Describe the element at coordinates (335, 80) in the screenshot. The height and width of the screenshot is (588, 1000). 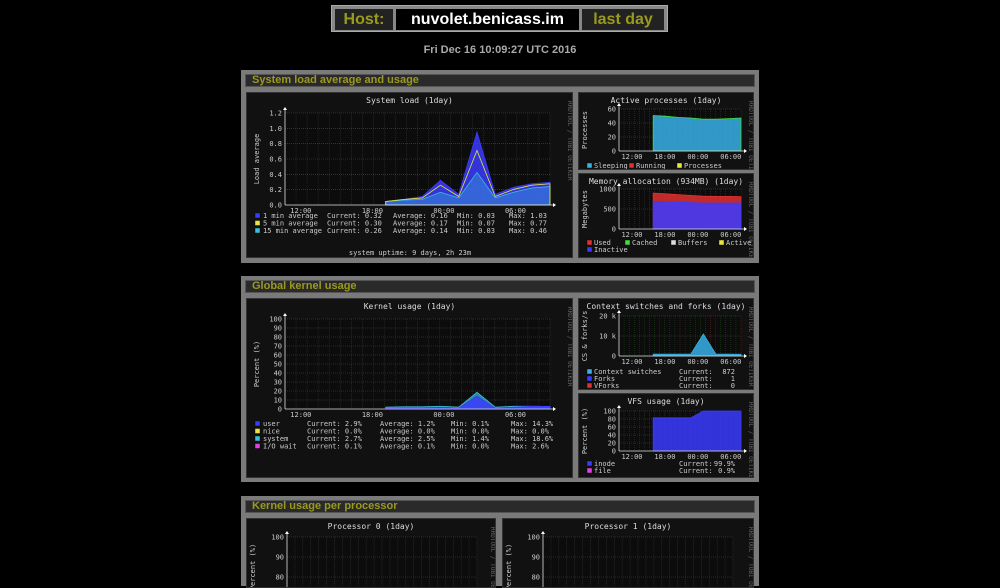
I see `section-title: System load average and usage` at that location.